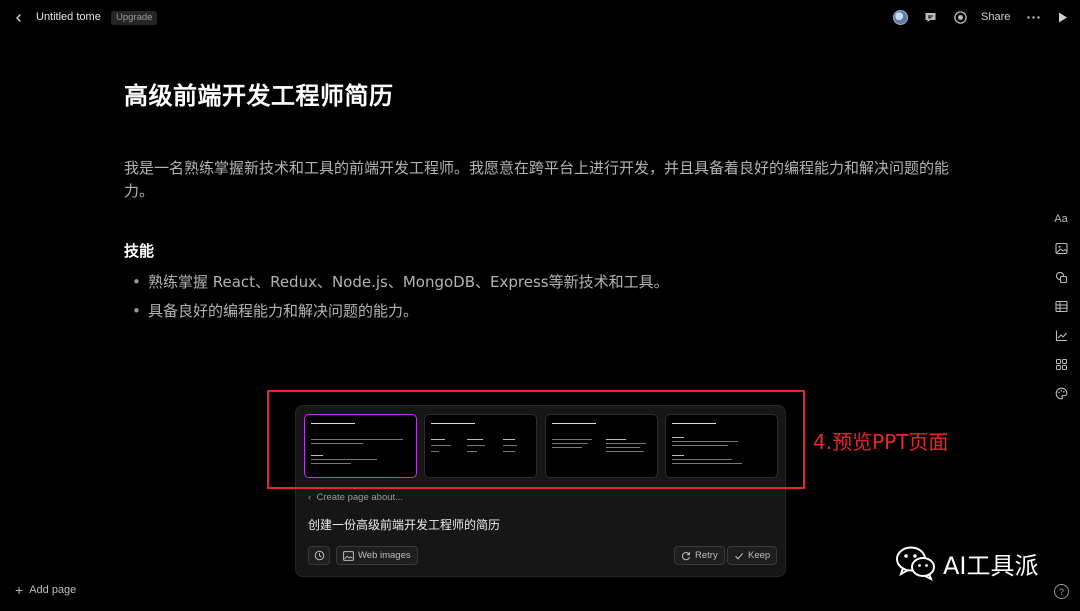 Image resolution: width=1080 pixels, height=611 pixels. I want to click on upgrade-badge: Upgrade, so click(134, 18).